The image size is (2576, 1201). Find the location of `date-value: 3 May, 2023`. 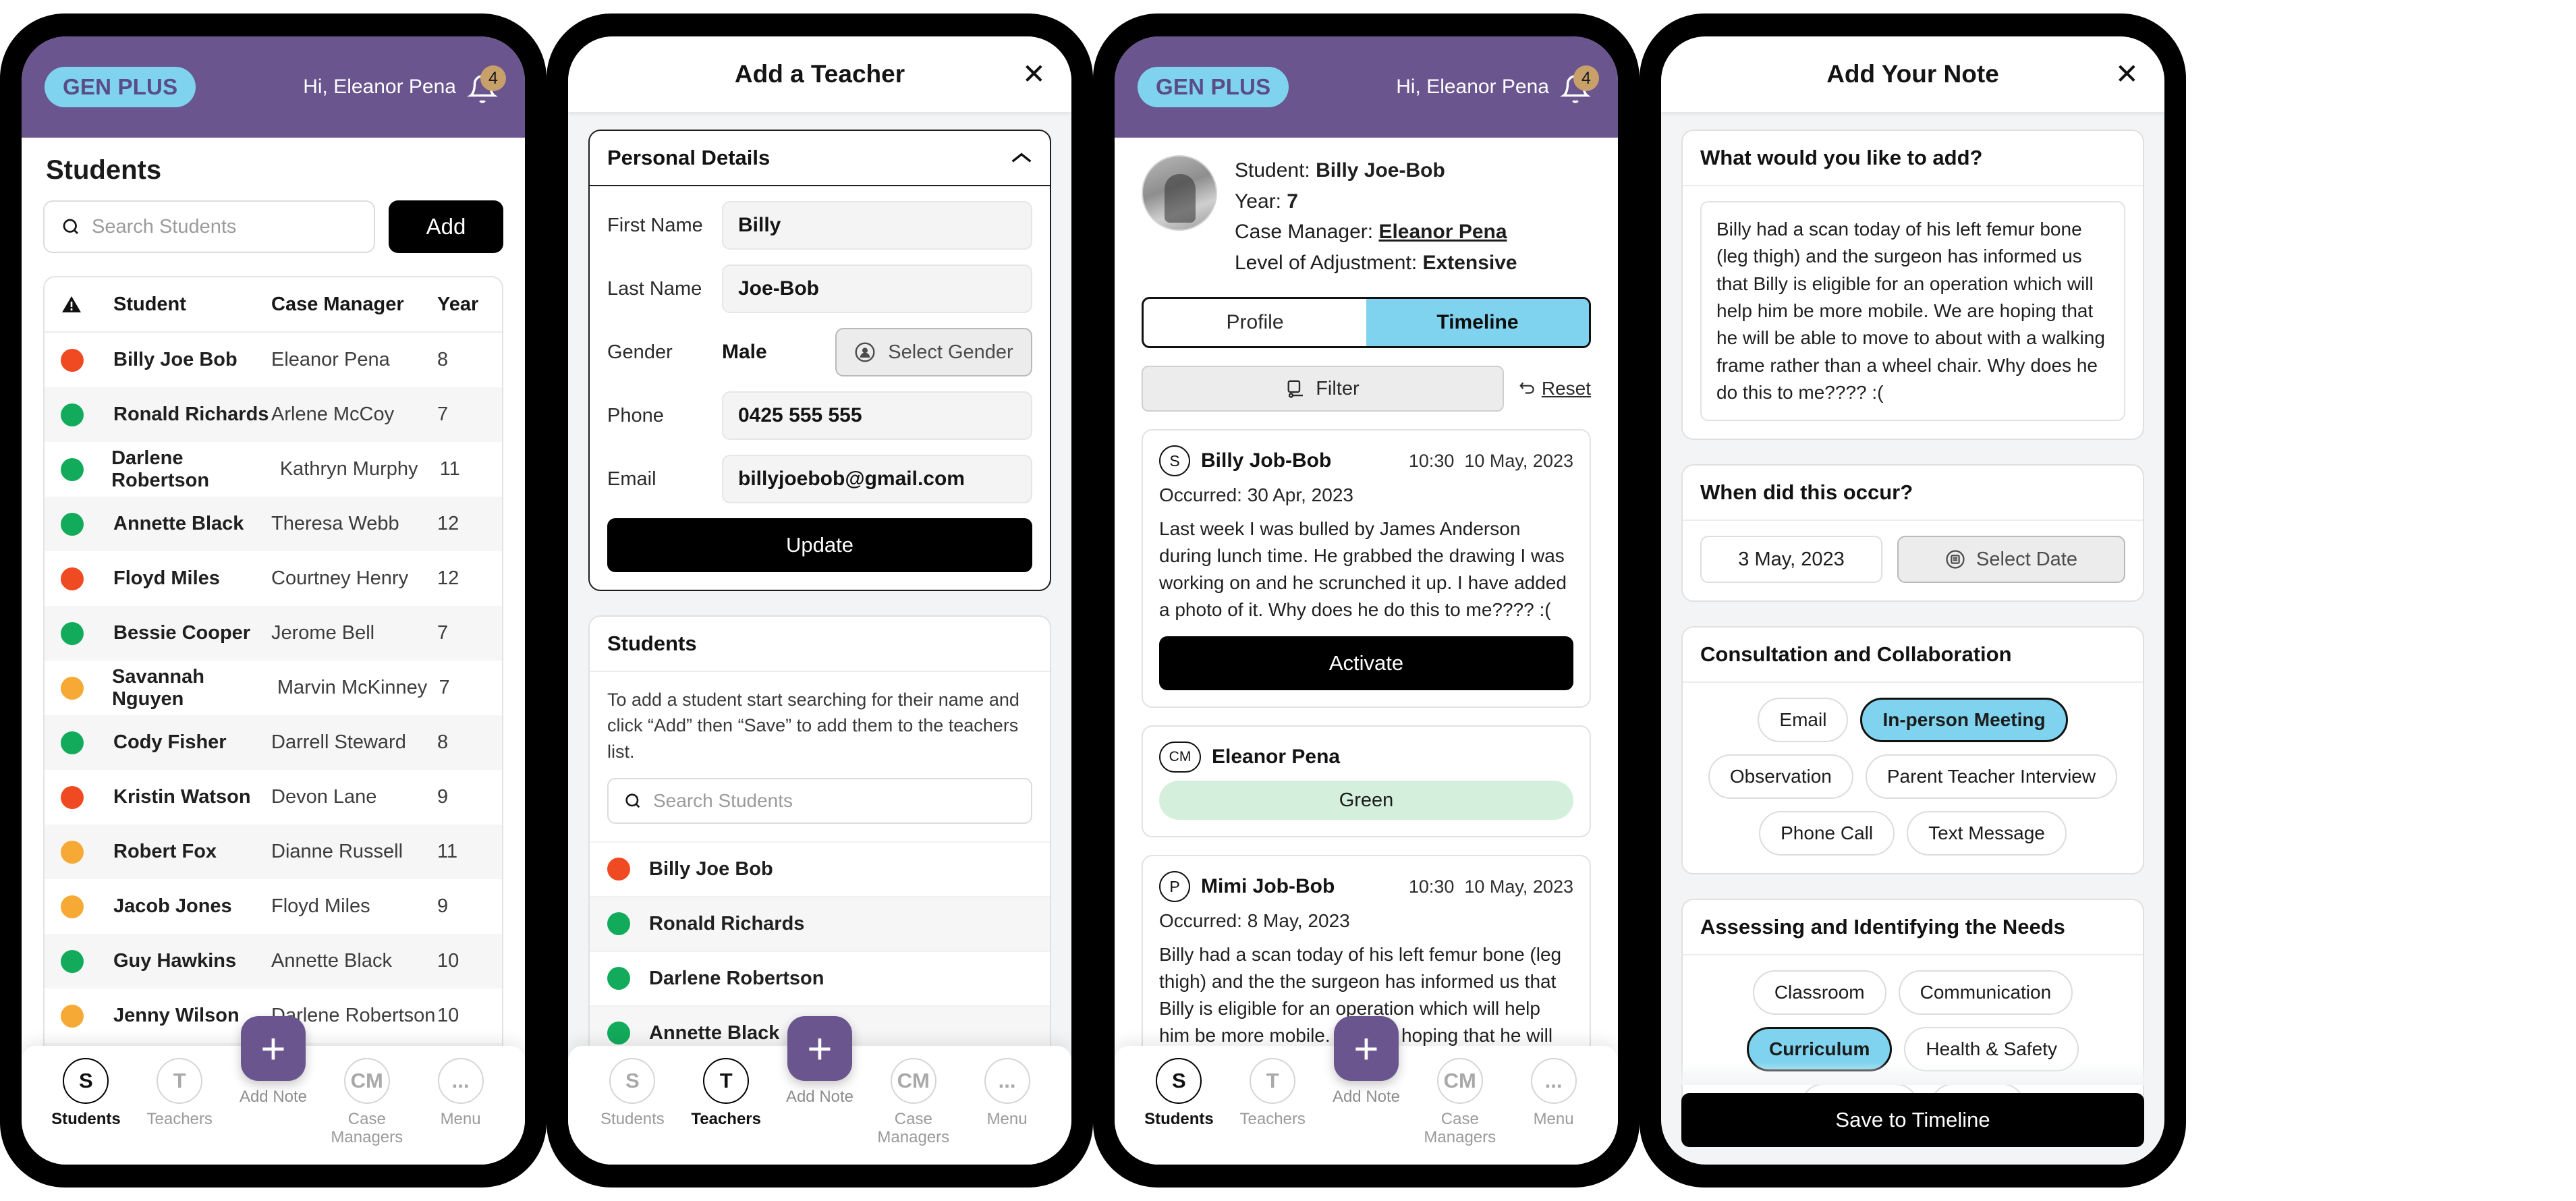

date-value: 3 May, 2023 is located at coordinates (1791, 560).